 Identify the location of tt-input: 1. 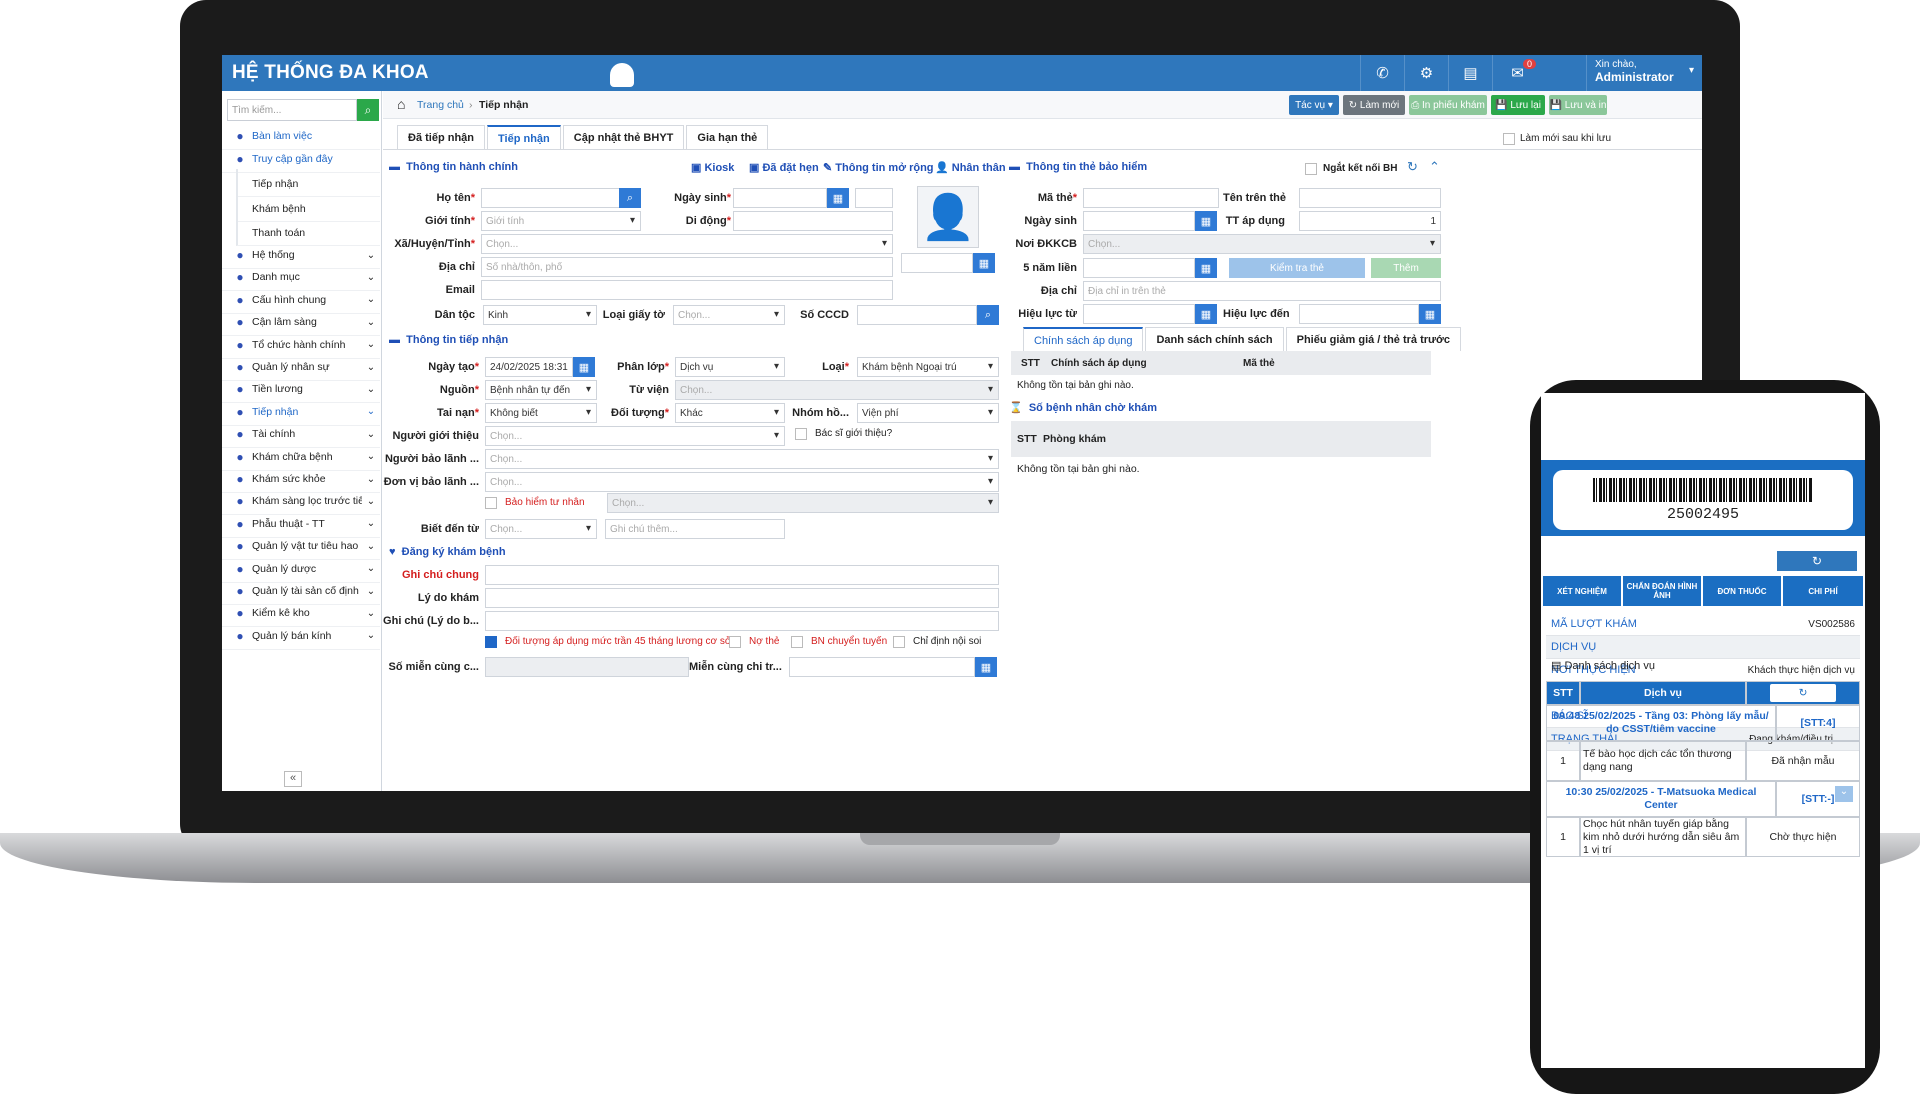
(1370, 221).